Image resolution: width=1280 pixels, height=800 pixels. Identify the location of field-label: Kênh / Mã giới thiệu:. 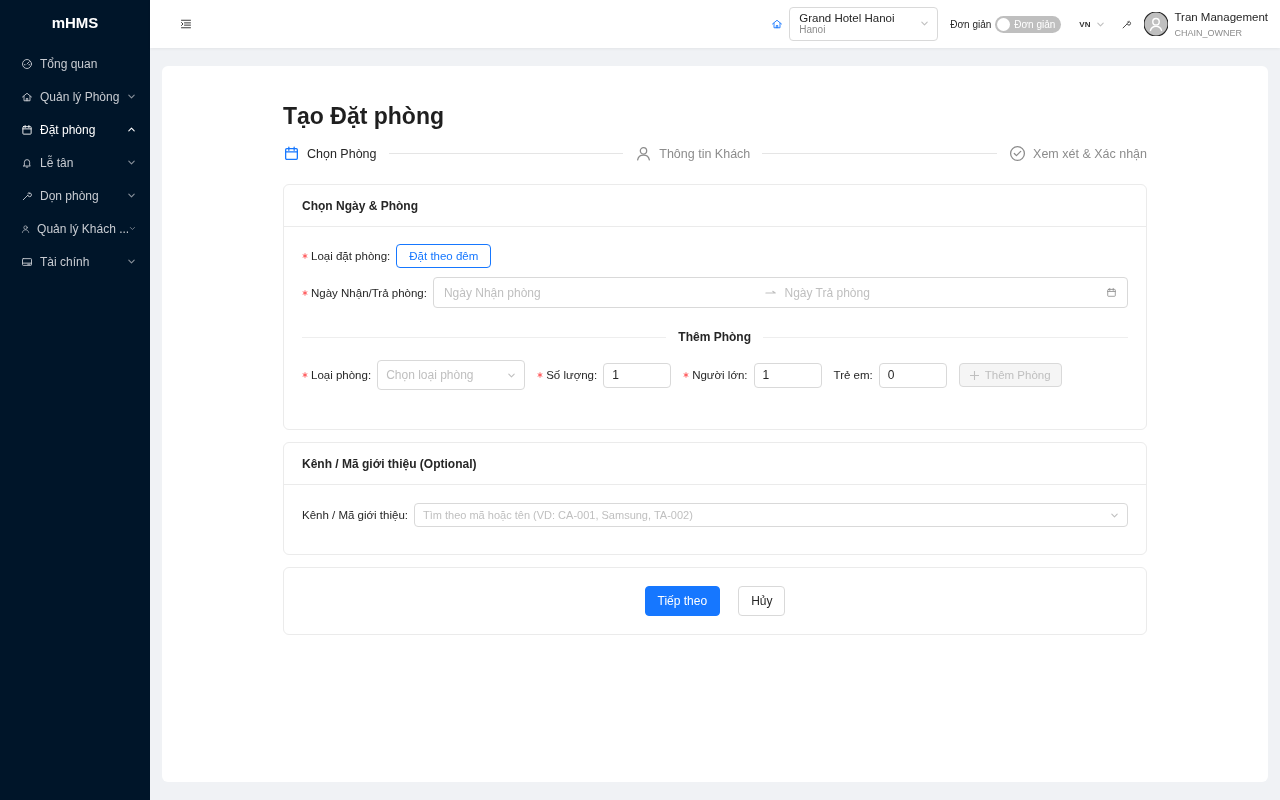
(355, 515).